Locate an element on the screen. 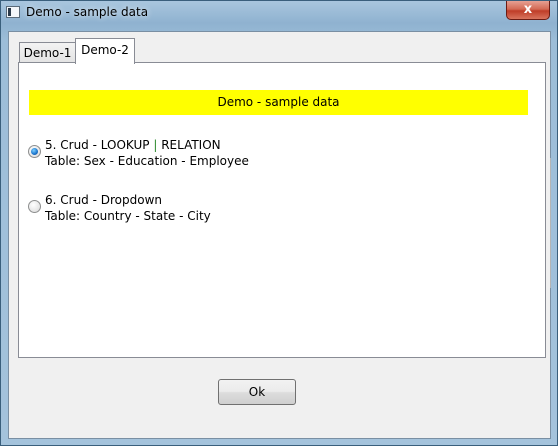 The height and width of the screenshot is (446, 558). option-title-prefix: 5. Crud - LOOKUP is located at coordinates (97, 145).